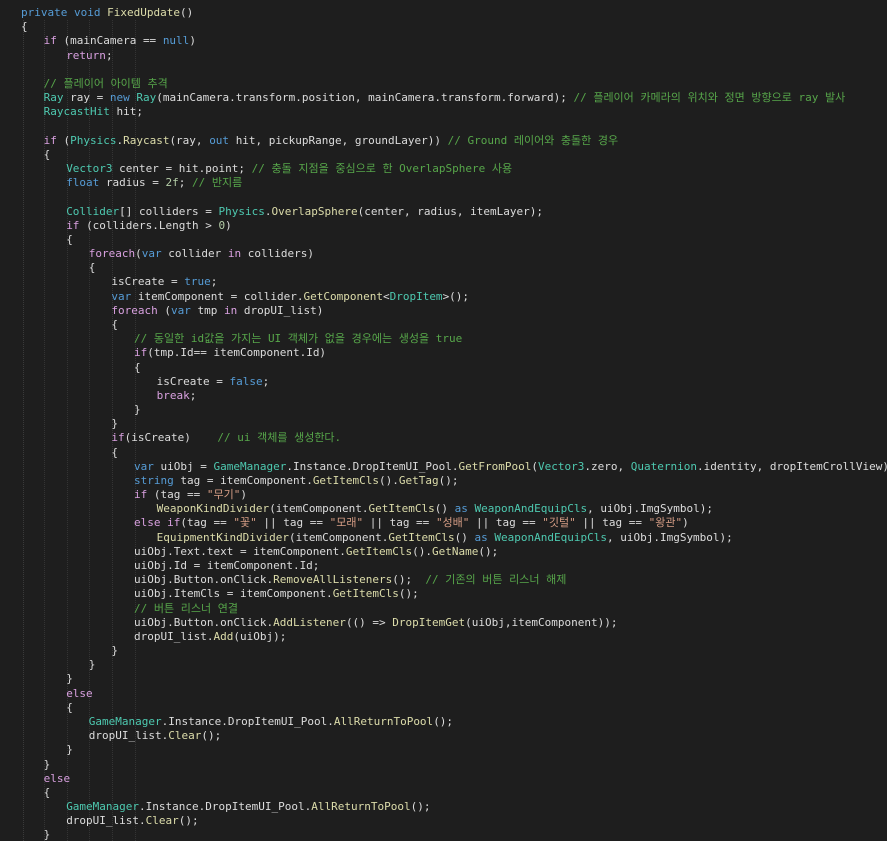 This screenshot has height=841, width=887. What do you see at coordinates (444, 509) in the screenshot?
I see `code-token: ()` at bounding box center [444, 509].